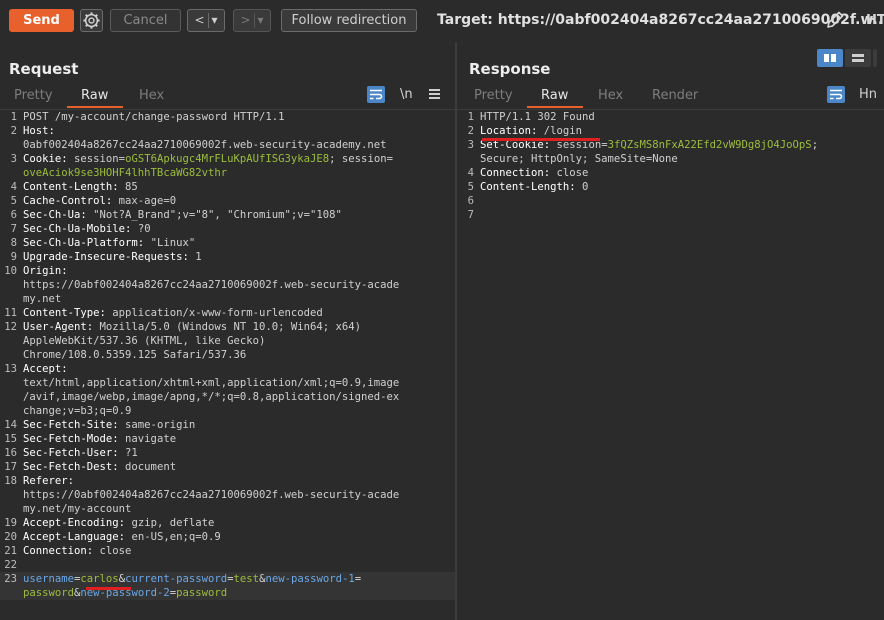 The image size is (884, 620). I want to click on code-token: carlos, so click(99, 579).